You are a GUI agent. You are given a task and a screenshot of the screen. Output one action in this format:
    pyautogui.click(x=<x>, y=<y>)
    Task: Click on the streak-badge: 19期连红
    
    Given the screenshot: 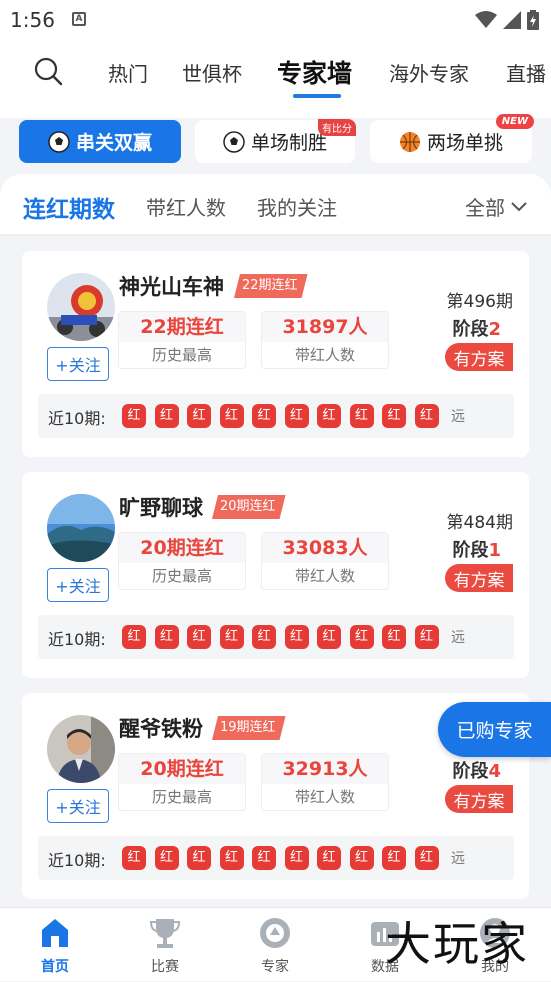 What is the action you would take?
    pyautogui.click(x=249, y=728)
    